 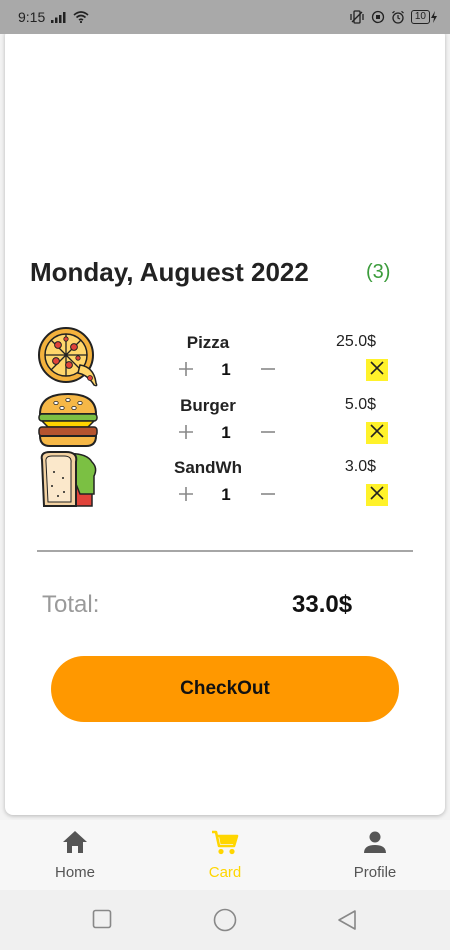 What do you see at coordinates (74, 872) in the screenshot?
I see `nav-label-home: Home` at bounding box center [74, 872].